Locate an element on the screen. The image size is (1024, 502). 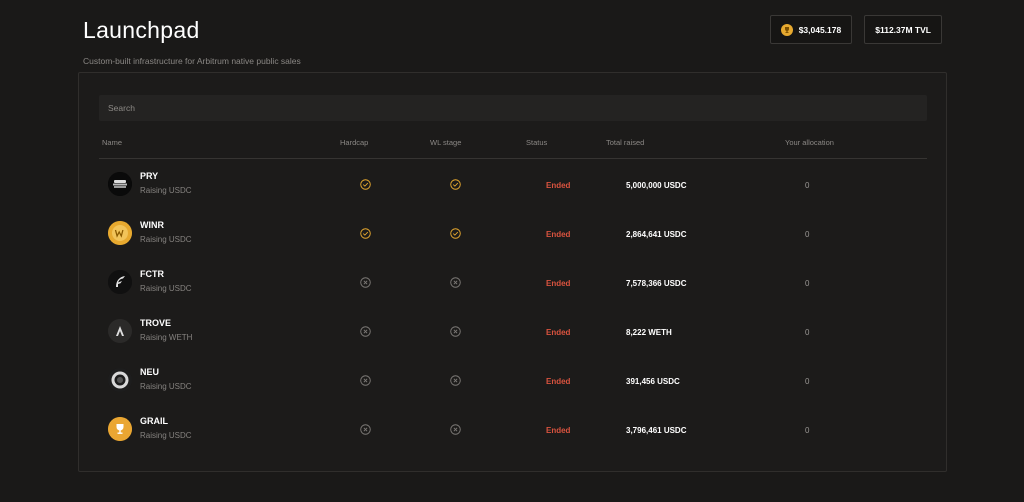
total-raised: 3,796,461 USDC is located at coordinates (656, 430).